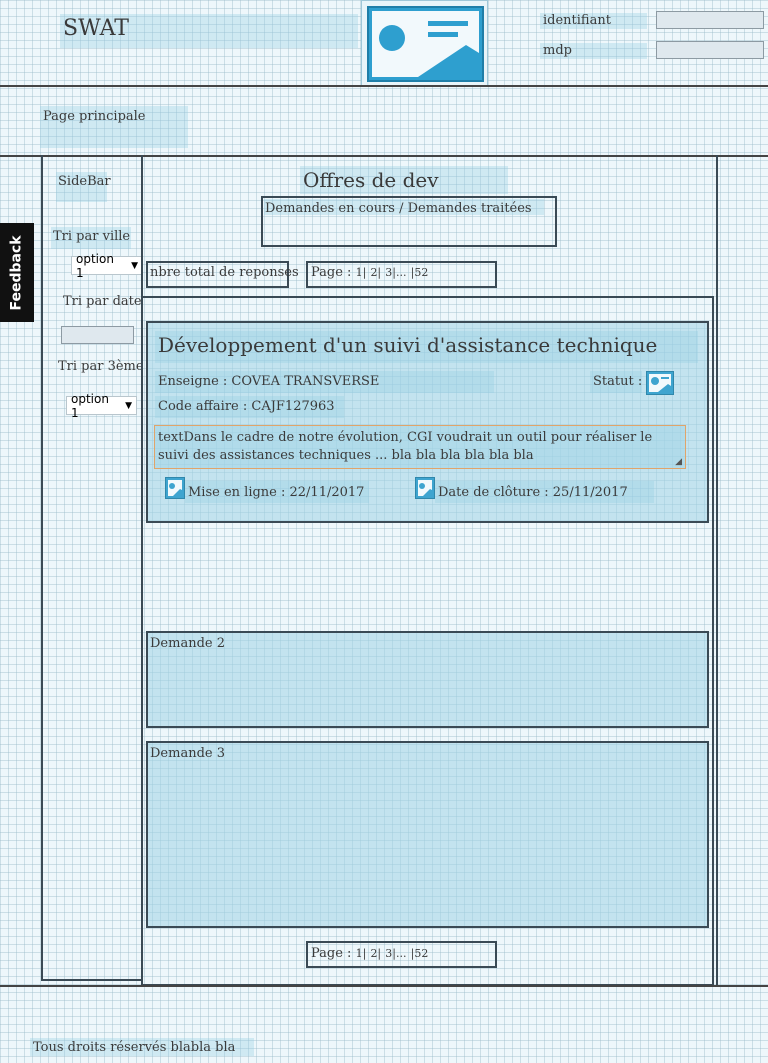 This screenshot has height=1063, width=768. What do you see at coordinates (90, 405) in the screenshot?
I see `filter-third-value: option 1` at bounding box center [90, 405].